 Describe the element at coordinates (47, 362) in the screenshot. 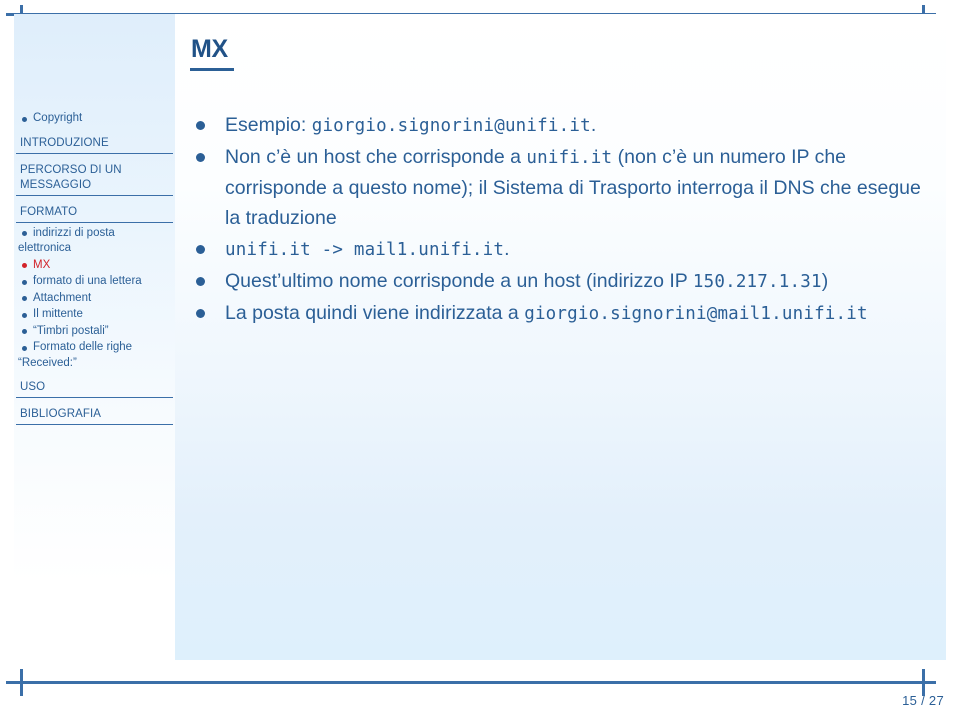

I see `sidebar-item-label-cont: “Received:”` at that location.